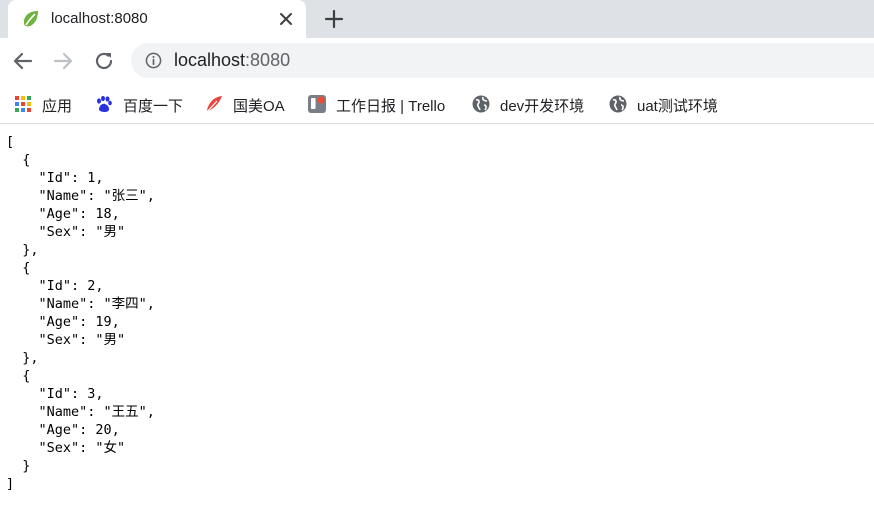 This screenshot has height=514, width=874. Describe the element at coordinates (55, 286) in the screenshot. I see `json-line: "Id": 2,` at that location.